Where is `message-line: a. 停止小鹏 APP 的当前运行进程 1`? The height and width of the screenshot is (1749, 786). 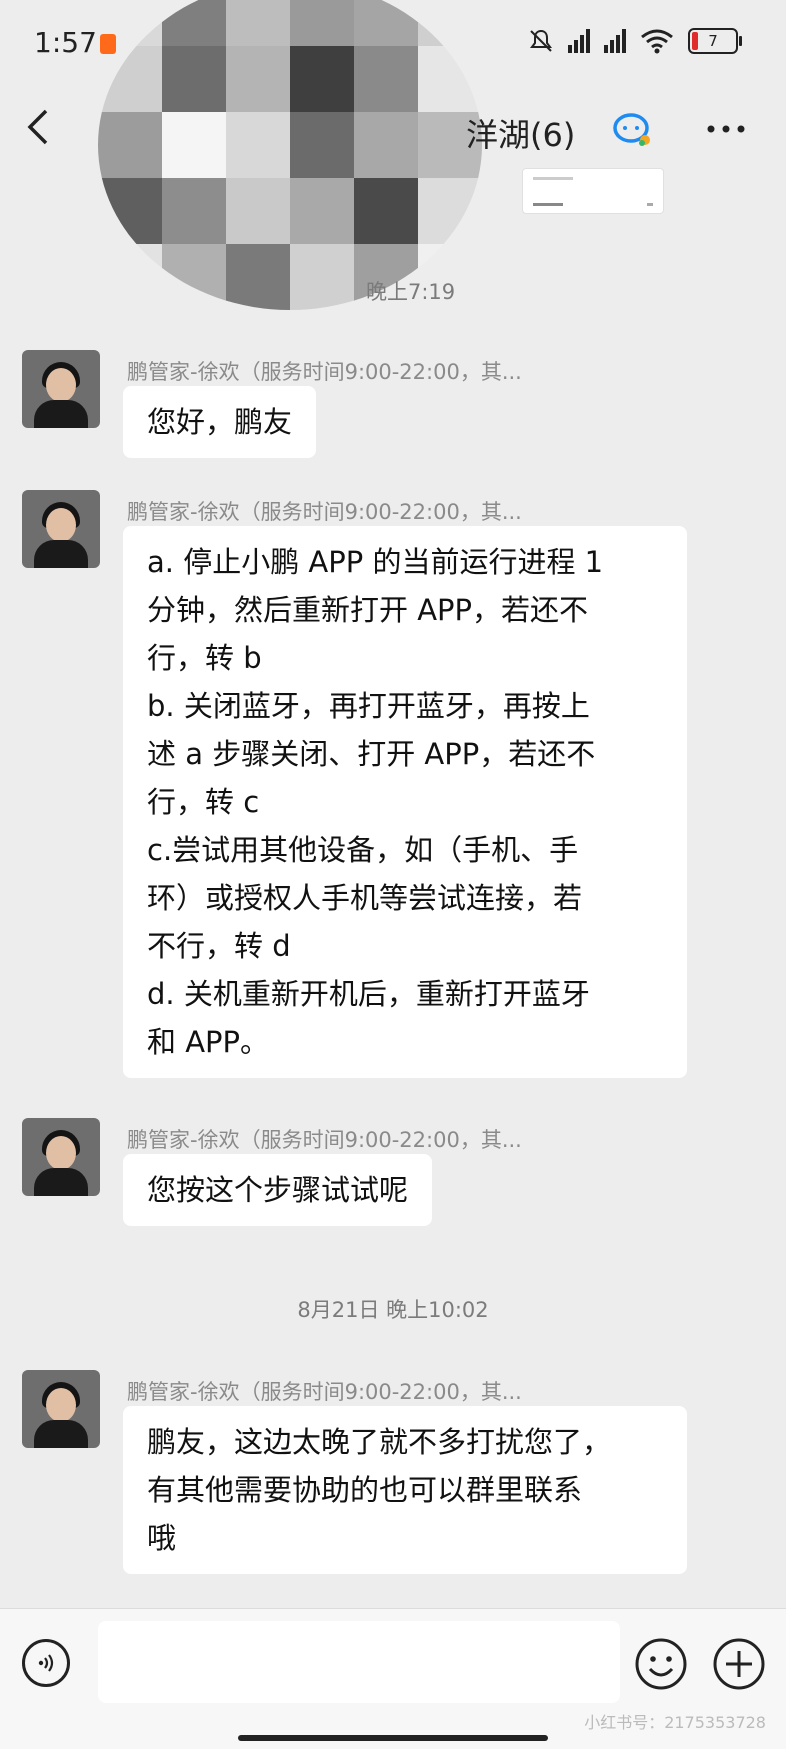
message-line: a. 停止小鹏 APP 的当前运行进程 1 is located at coordinates (375, 562).